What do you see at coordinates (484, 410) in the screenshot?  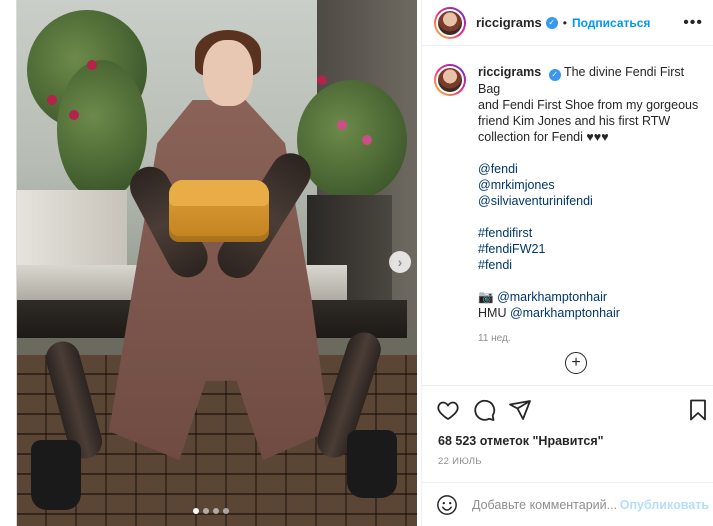 I see `comment-bubble-icon` at bounding box center [484, 410].